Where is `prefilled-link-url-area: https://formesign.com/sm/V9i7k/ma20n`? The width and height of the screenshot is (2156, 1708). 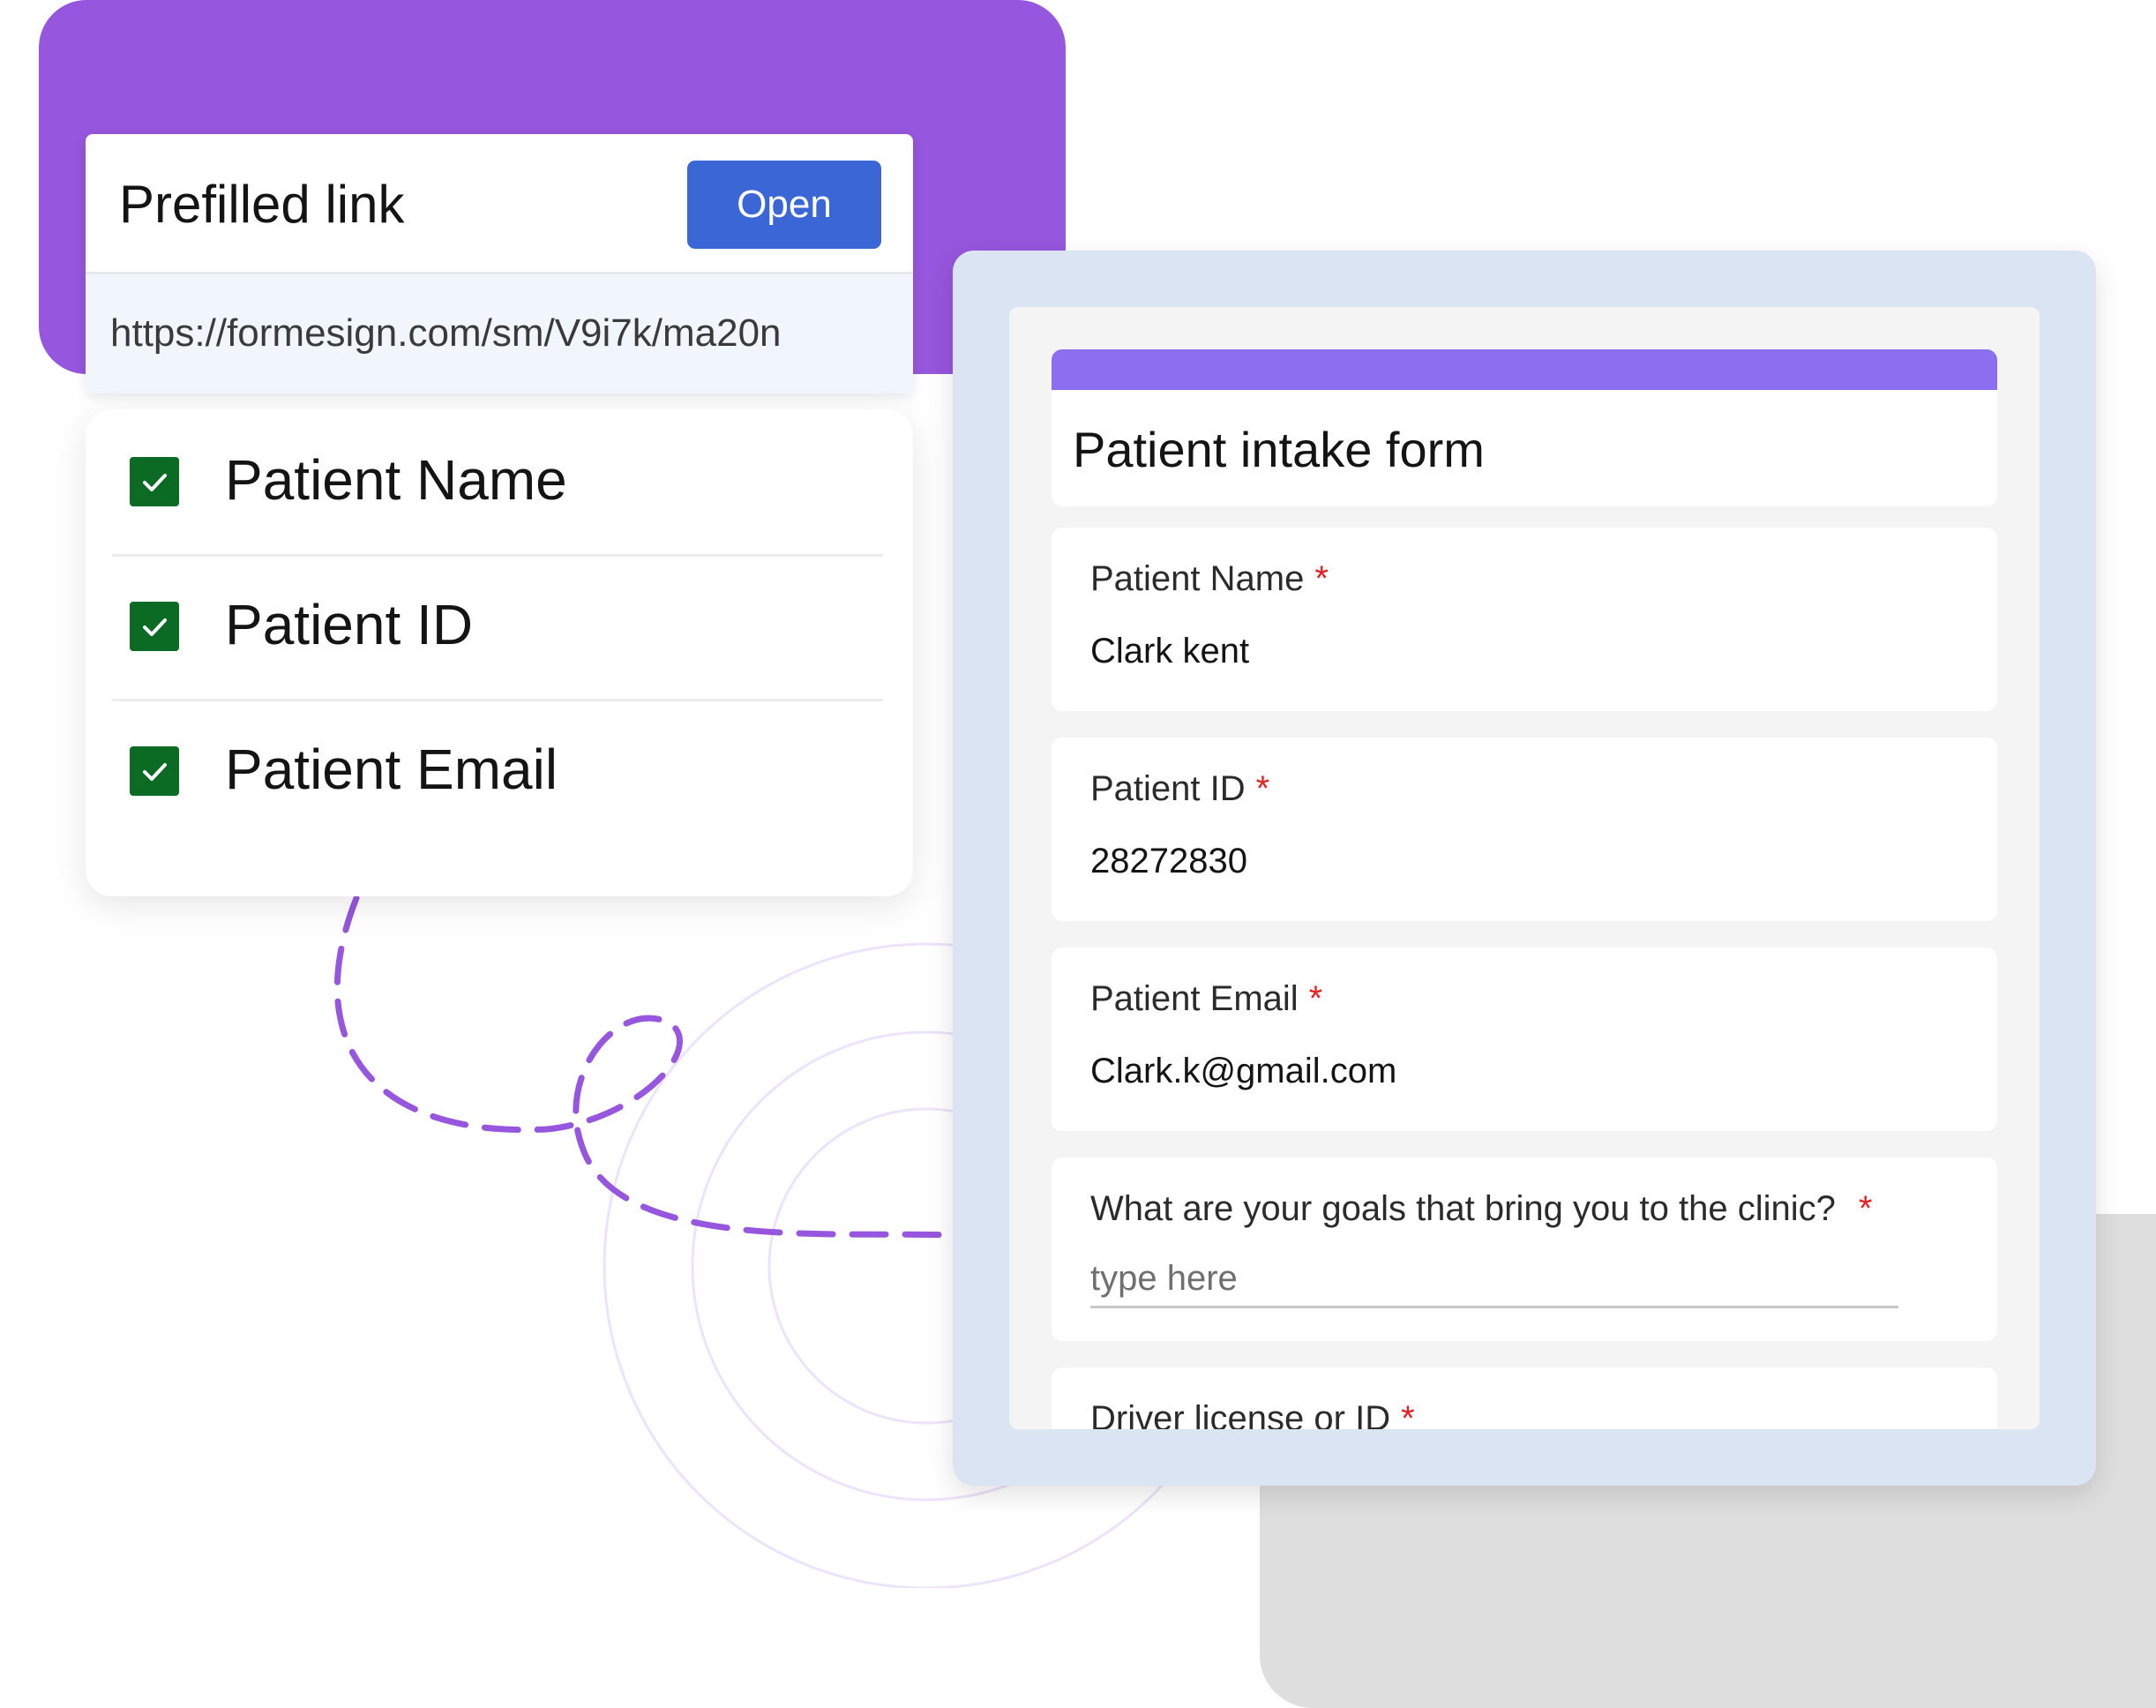
prefilled-link-url-area: https://formesign.com/sm/V9i7k/ma20n is located at coordinates (499, 333).